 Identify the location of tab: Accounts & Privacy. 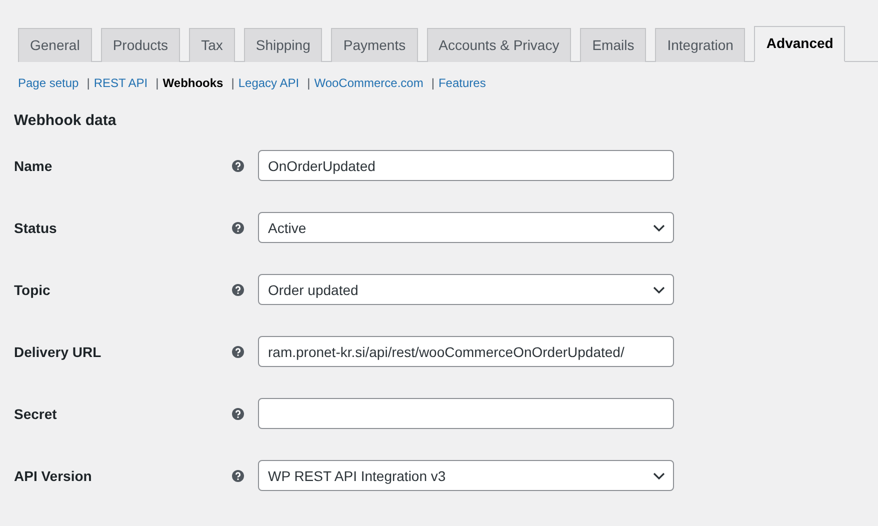
(499, 45).